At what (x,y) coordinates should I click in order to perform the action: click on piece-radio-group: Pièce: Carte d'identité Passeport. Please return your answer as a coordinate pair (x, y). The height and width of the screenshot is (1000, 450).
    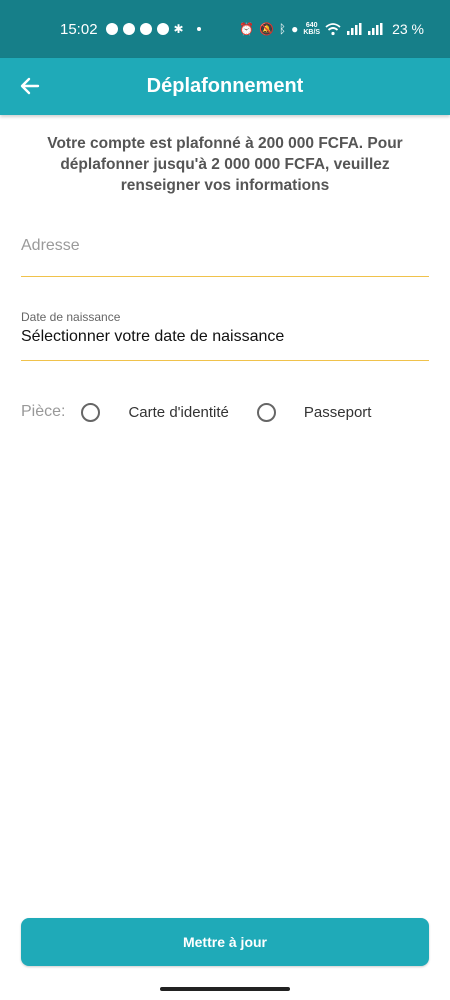
    Looking at the image, I should click on (196, 412).